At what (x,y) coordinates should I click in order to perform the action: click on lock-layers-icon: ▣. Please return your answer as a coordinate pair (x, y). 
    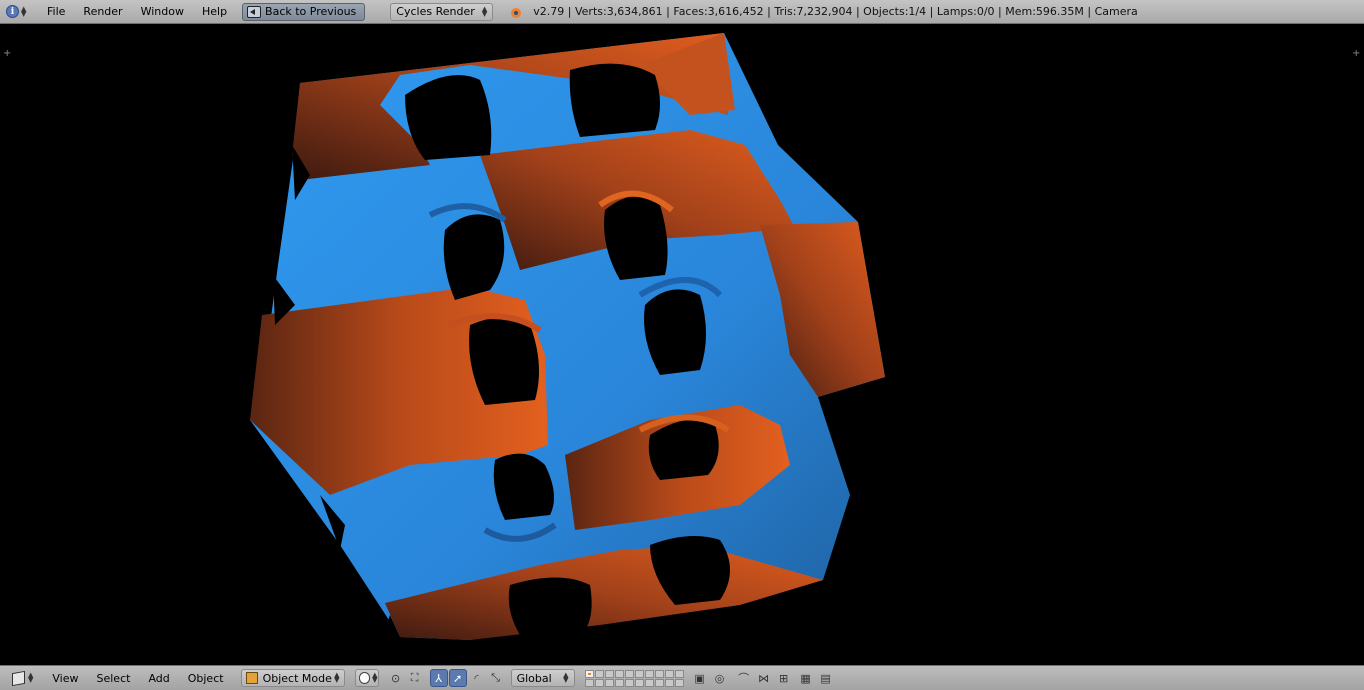
    Looking at the image, I should click on (700, 678).